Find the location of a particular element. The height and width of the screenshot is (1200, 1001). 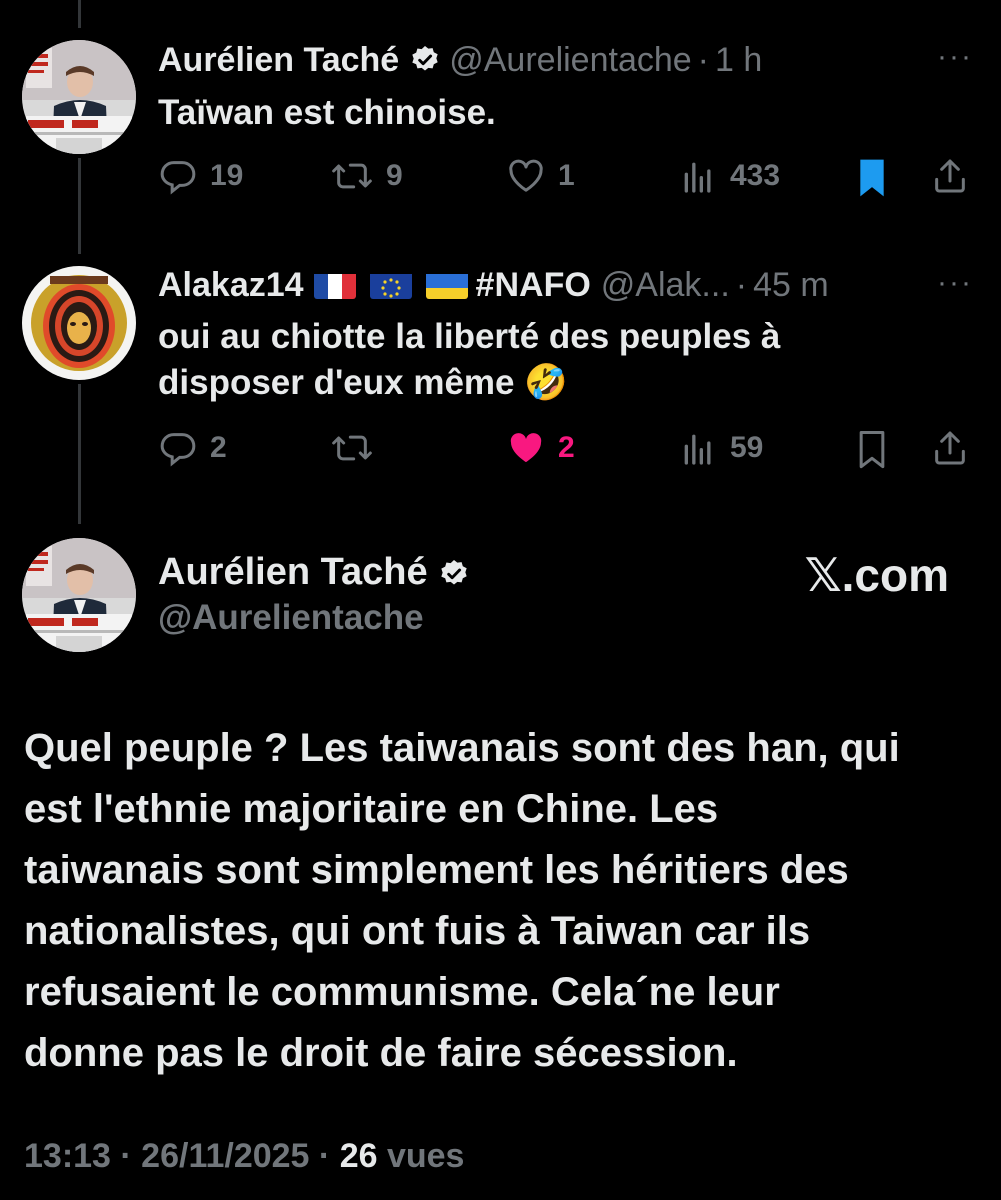

views-button: 59 is located at coordinates (720, 448).